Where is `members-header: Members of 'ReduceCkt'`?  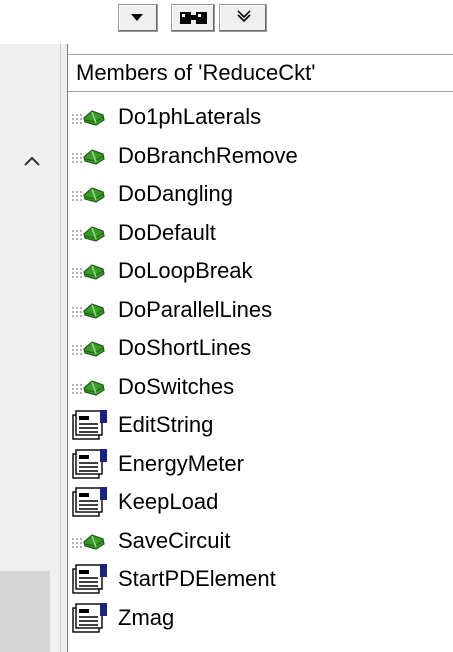
members-header: Members of 'ReduceCkt' is located at coordinates (260, 73).